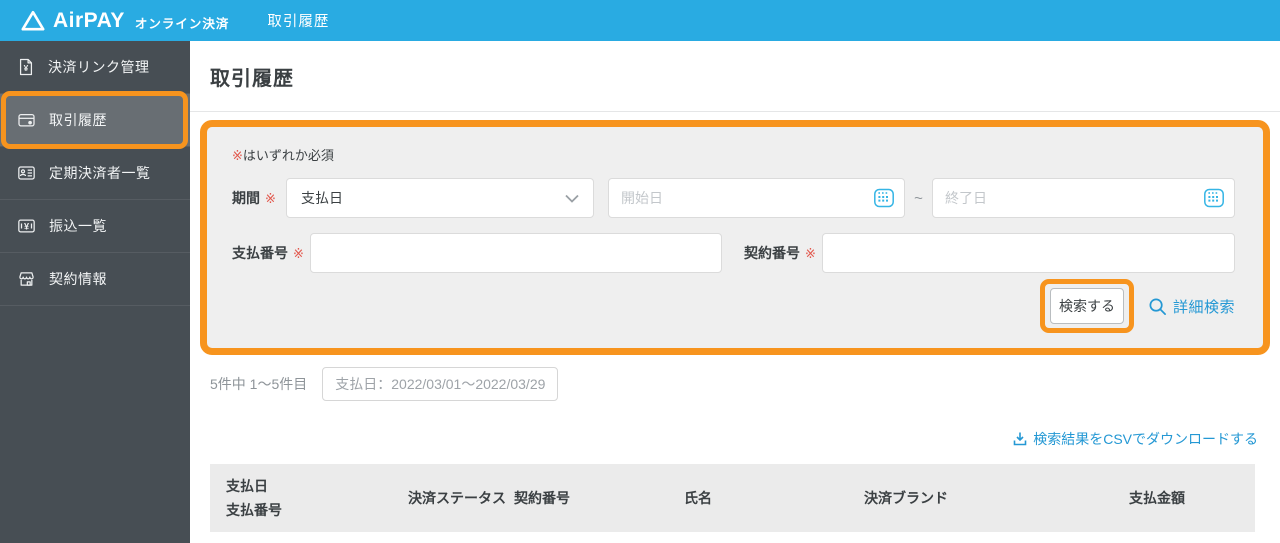 The height and width of the screenshot is (543, 1280). I want to click on payment-number-label-box: 支払番号 ※, so click(271, 253).